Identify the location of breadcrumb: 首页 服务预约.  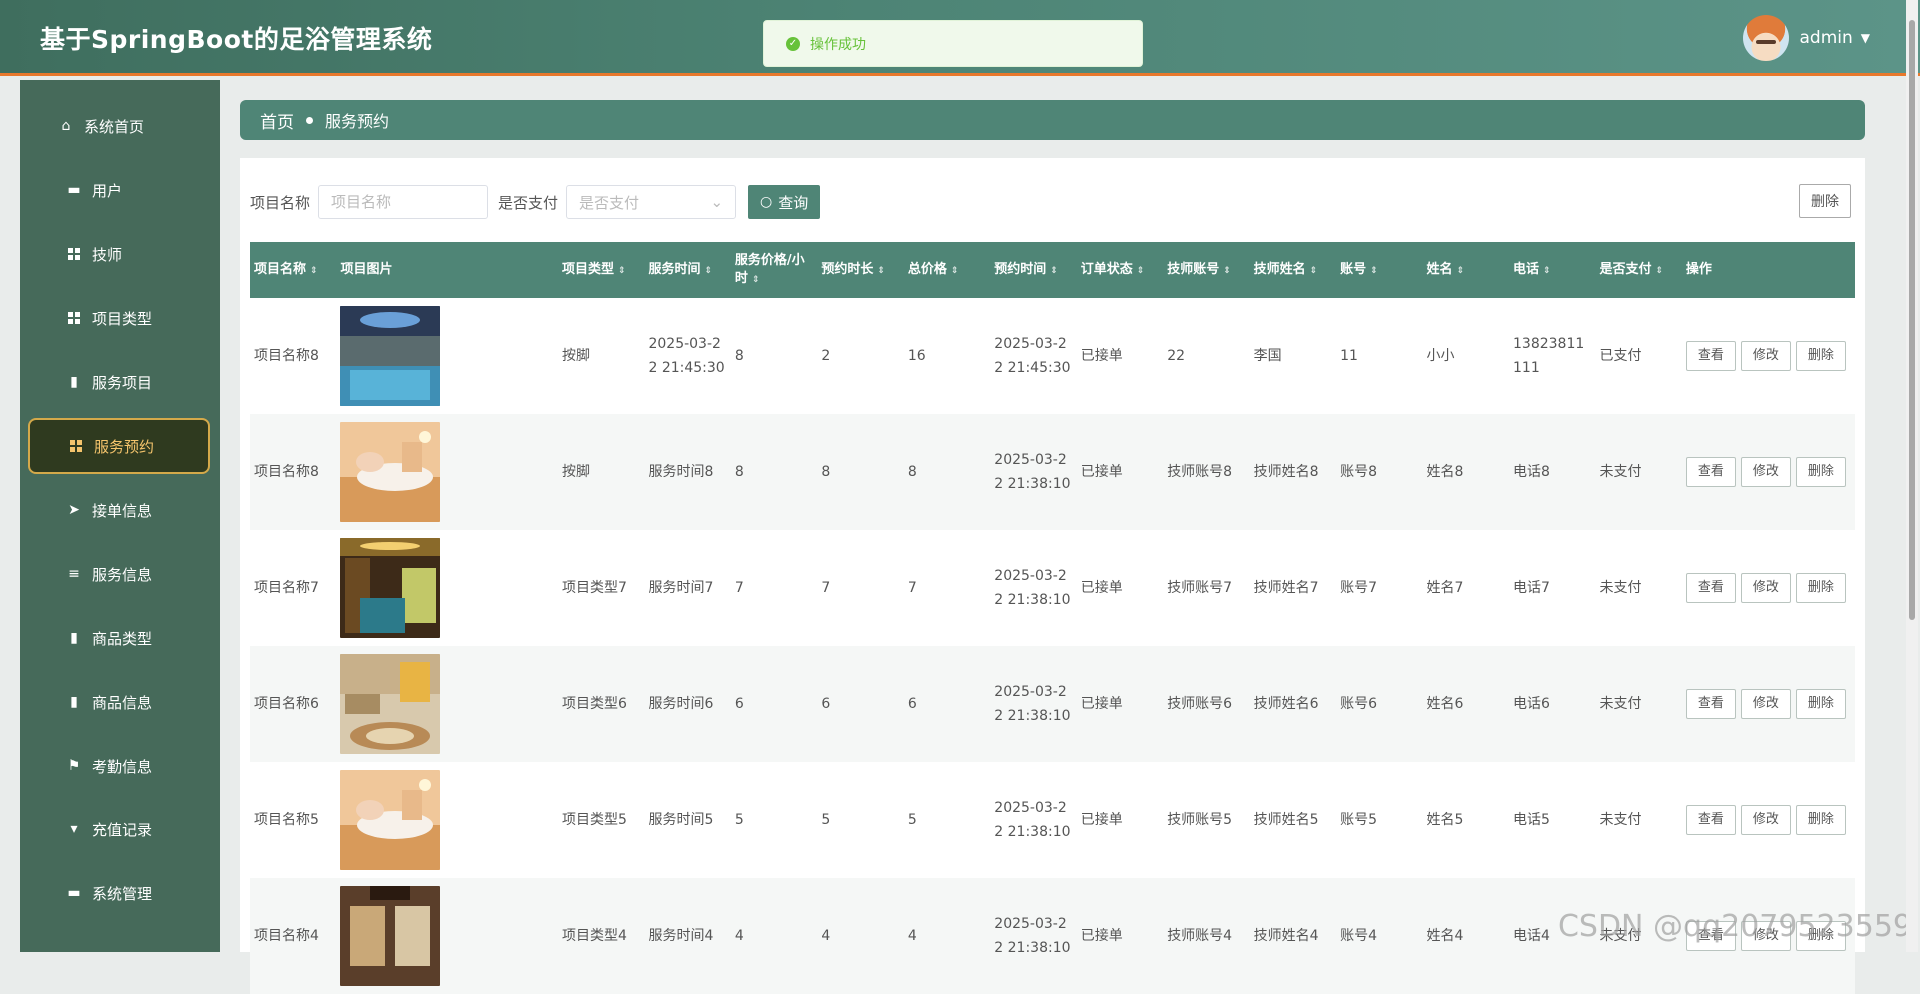
(1052, 120).